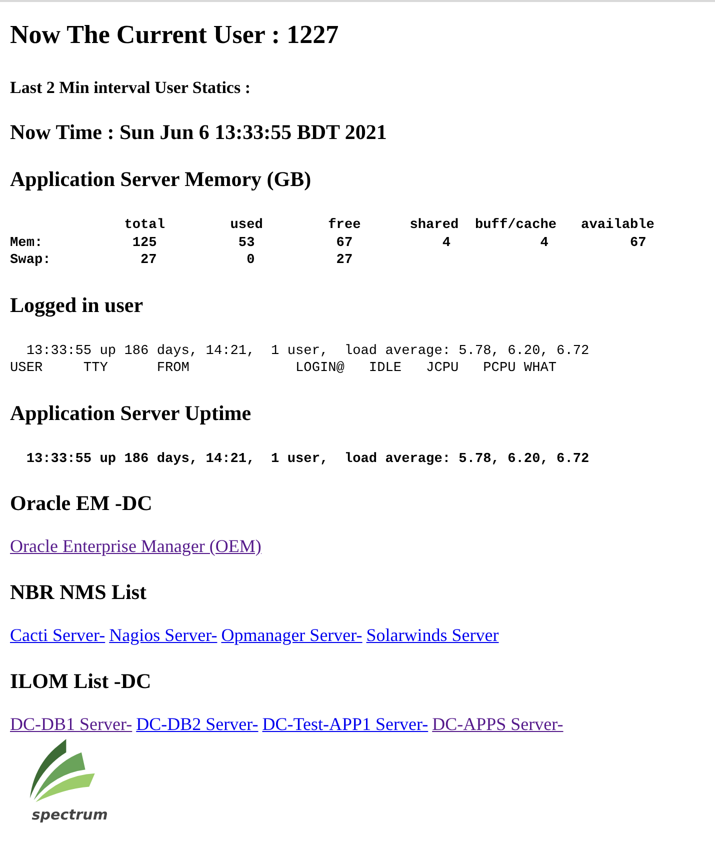 The image size is (715, 841). I want to click on command-output-line: USER TTY FROM LOGIN@ IDLE JCPU PCPU WHAT, so click(283, 369).